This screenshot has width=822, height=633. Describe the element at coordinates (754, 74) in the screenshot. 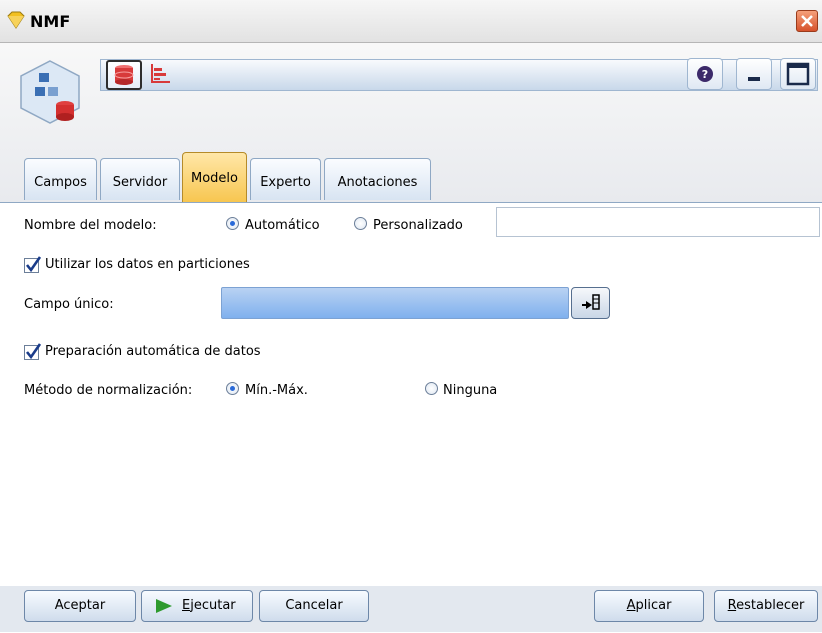

I see `minimize-button` at that location.